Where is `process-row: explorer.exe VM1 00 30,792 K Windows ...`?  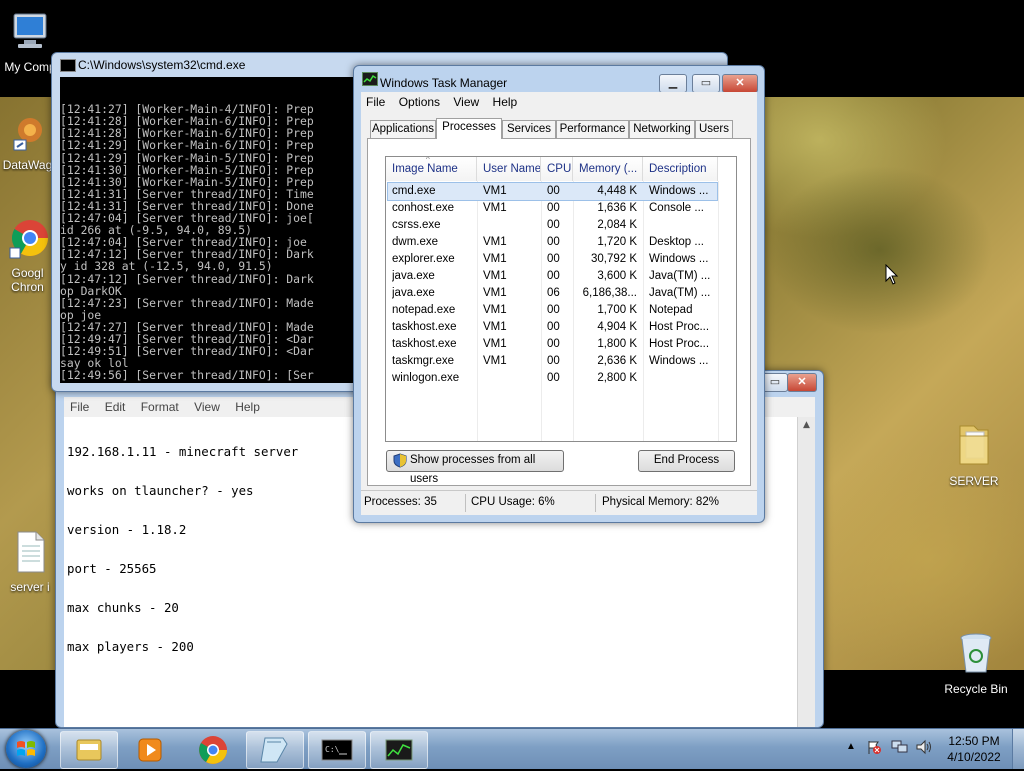
process-row: explorer.exe VM1 00 30,792 K Windows ... is located at coordinates (561, 259).